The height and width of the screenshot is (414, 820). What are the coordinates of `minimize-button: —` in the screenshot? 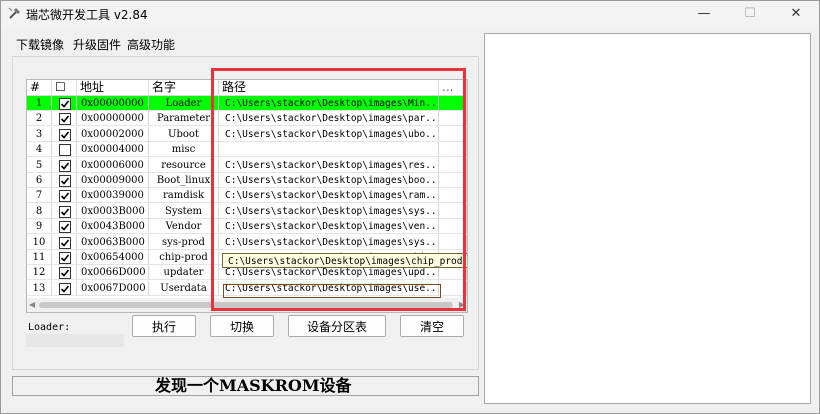 It's located at (704, 14).